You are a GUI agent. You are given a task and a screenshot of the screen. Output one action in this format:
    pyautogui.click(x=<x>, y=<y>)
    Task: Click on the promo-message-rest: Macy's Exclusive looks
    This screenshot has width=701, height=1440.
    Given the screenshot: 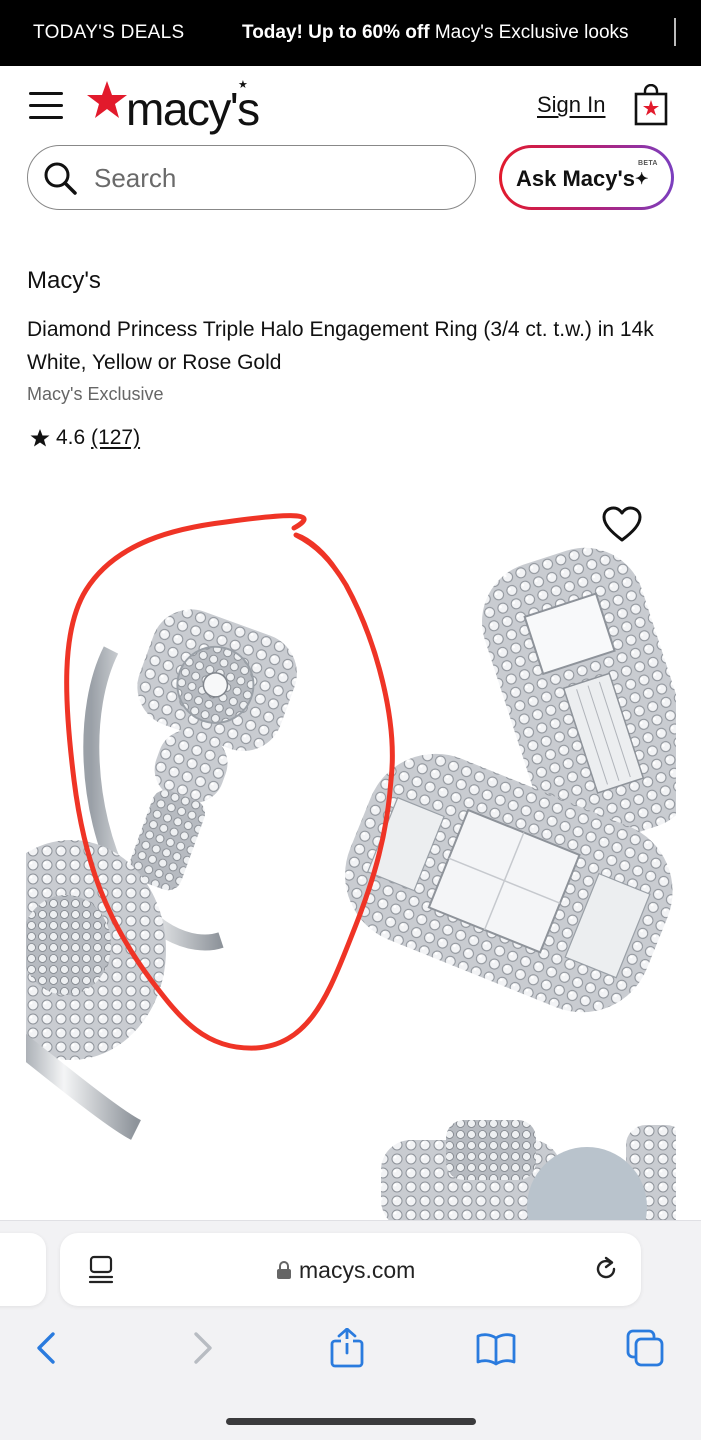 What is the action you would take?
    pyautogui.click(x=531, y=32)
    